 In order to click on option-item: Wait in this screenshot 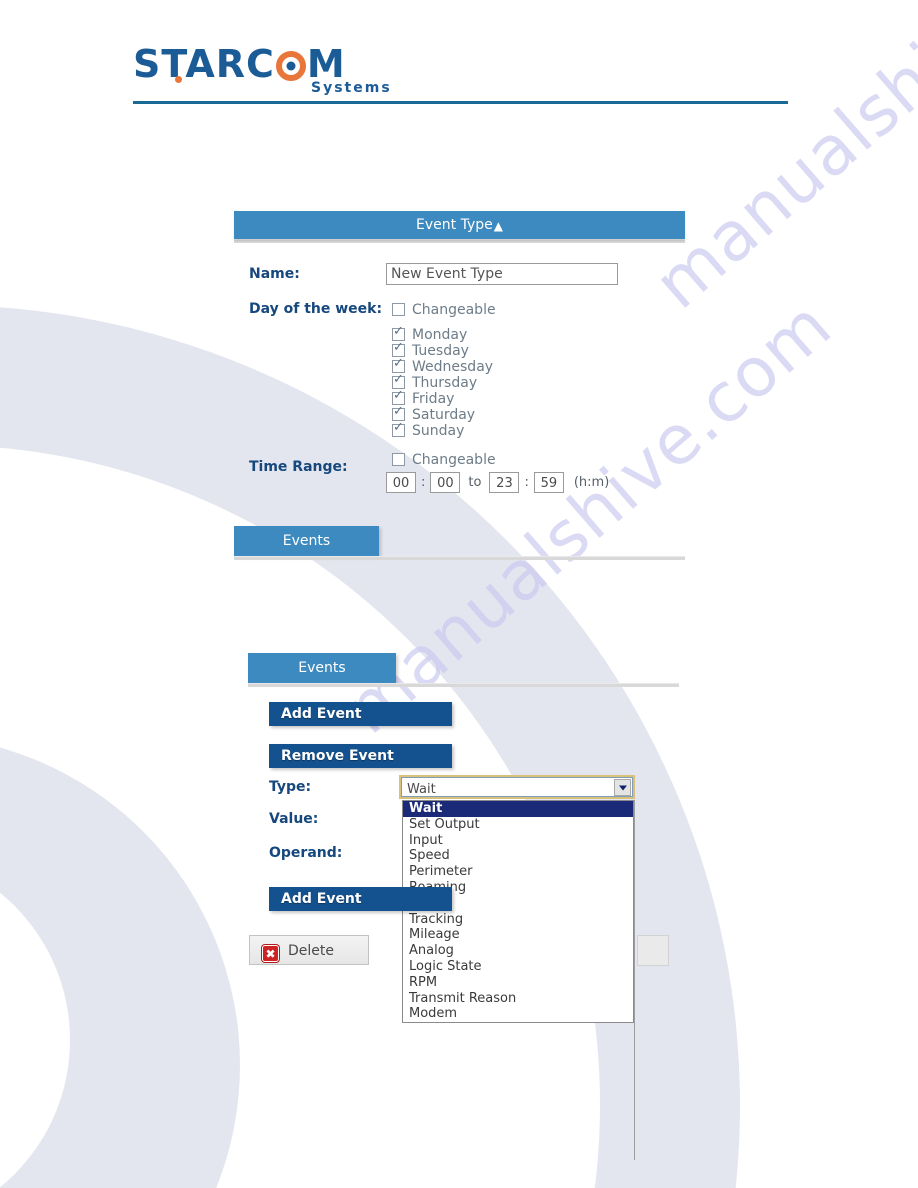, I will do `click(518, 809)`.